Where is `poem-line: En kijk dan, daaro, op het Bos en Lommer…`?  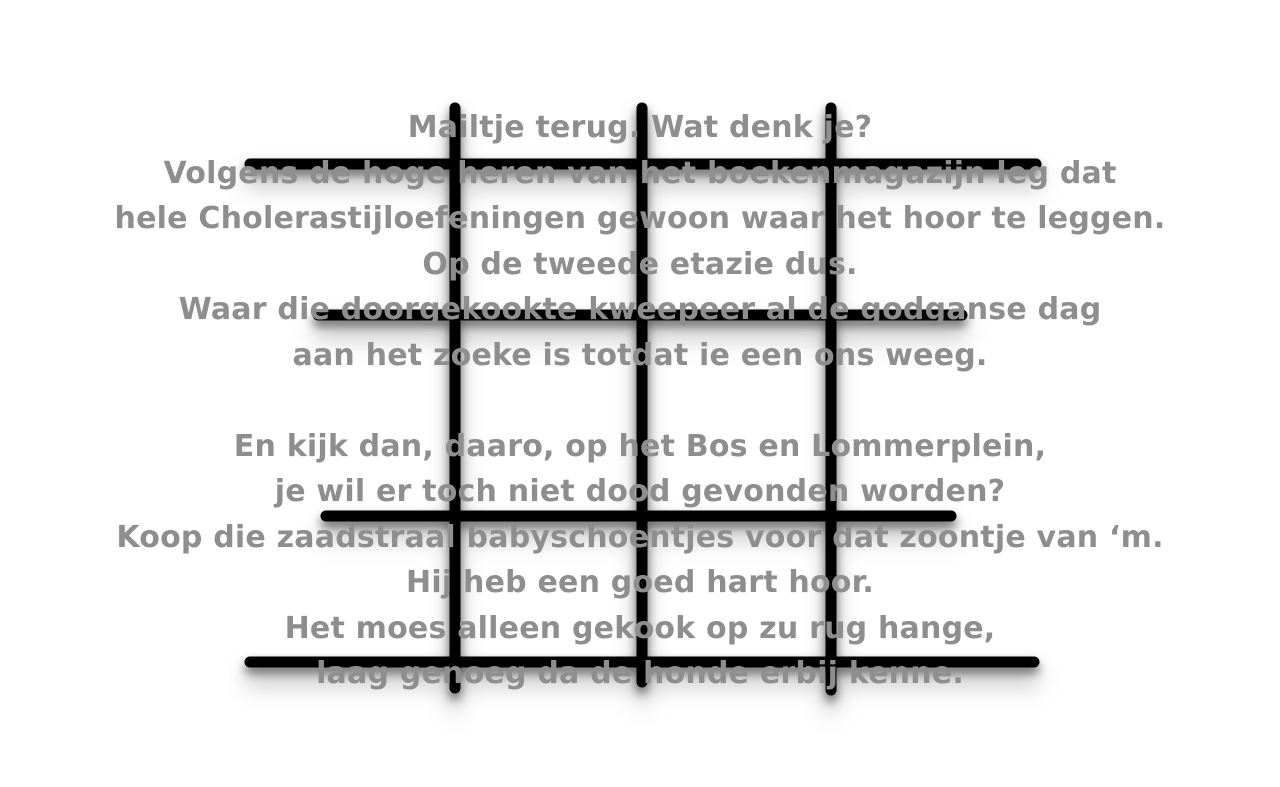
poem-line: En kijk dan, daaro, op het Bos en Lommer… is located at coordinates (640, 446).